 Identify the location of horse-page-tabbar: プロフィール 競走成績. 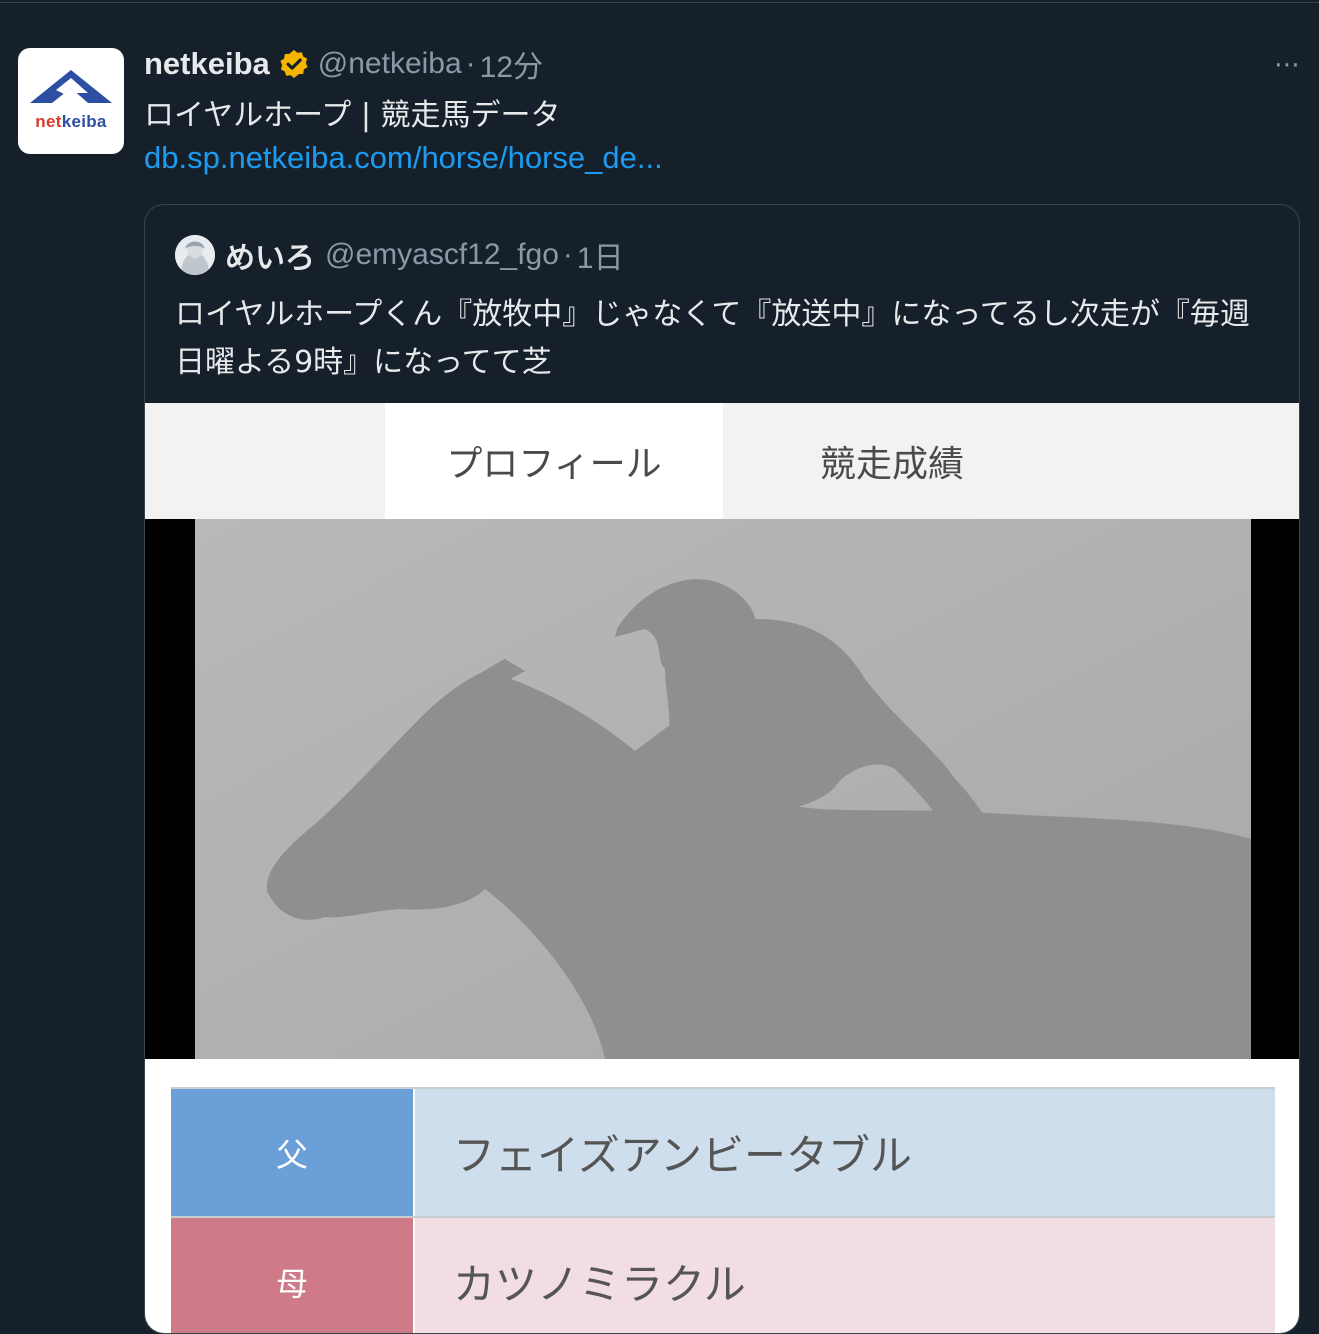
(722, 461).